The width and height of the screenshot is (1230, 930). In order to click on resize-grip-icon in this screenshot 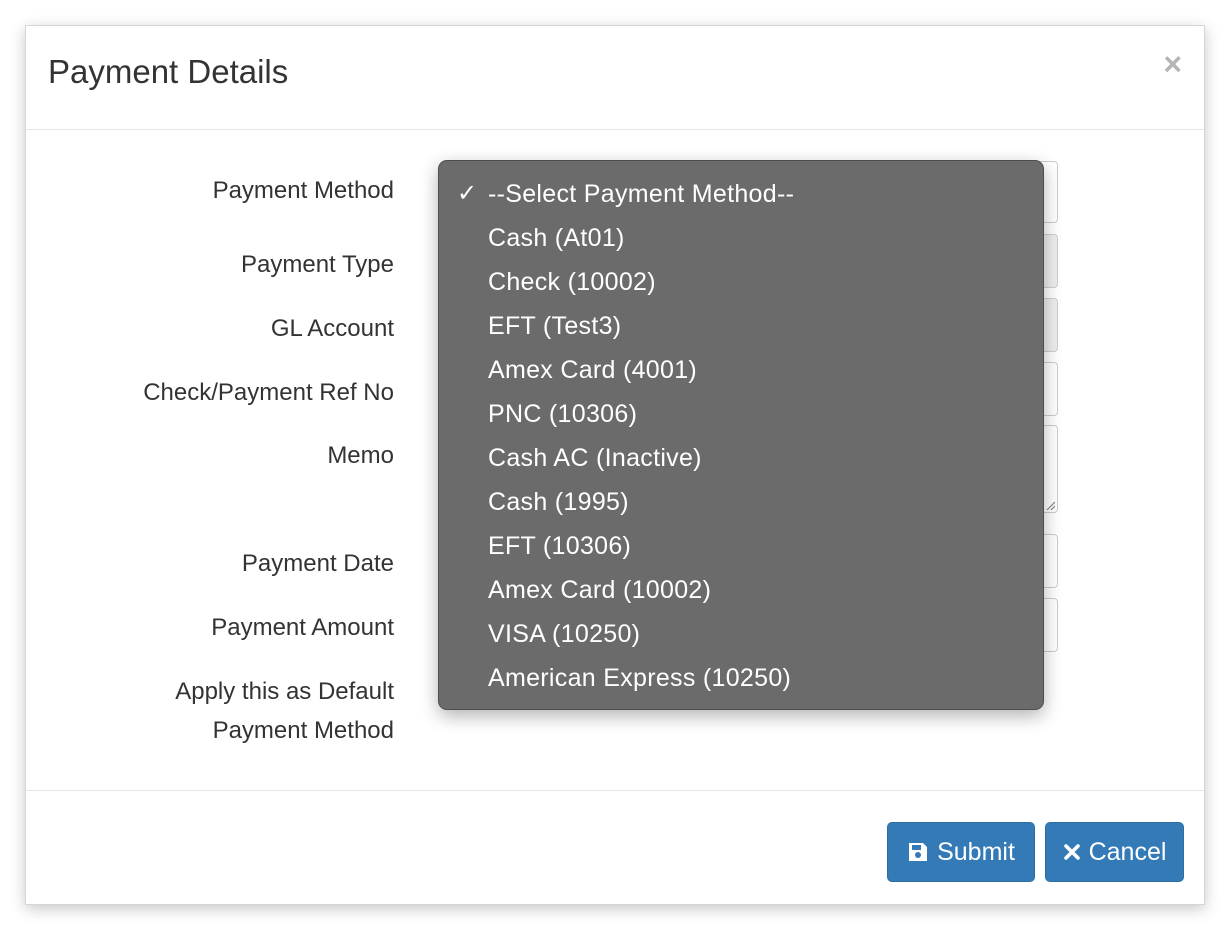, I will do `click(1050, 505)`.